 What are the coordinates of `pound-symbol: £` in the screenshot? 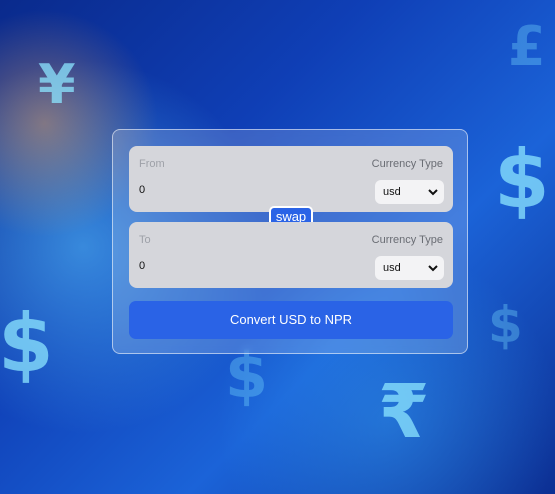 It's located at (527, 46).